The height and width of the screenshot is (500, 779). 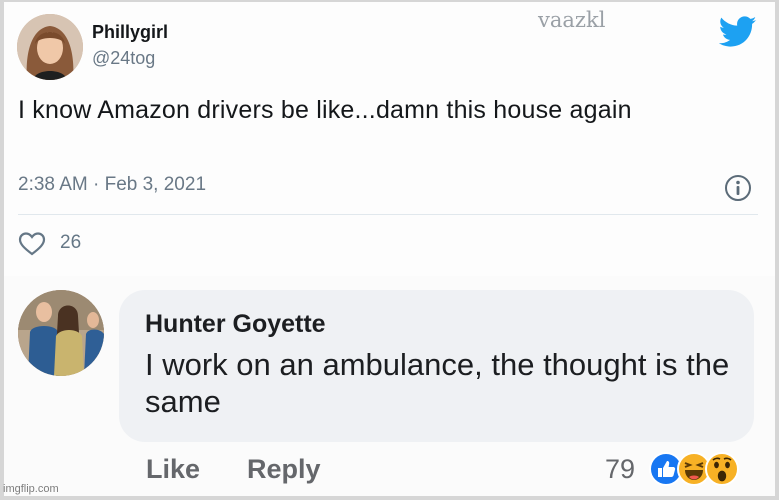 What do you see at coordinates (173, 469) in the screenshot?
I see `like-button: Like` at bounding box center [173, 469].